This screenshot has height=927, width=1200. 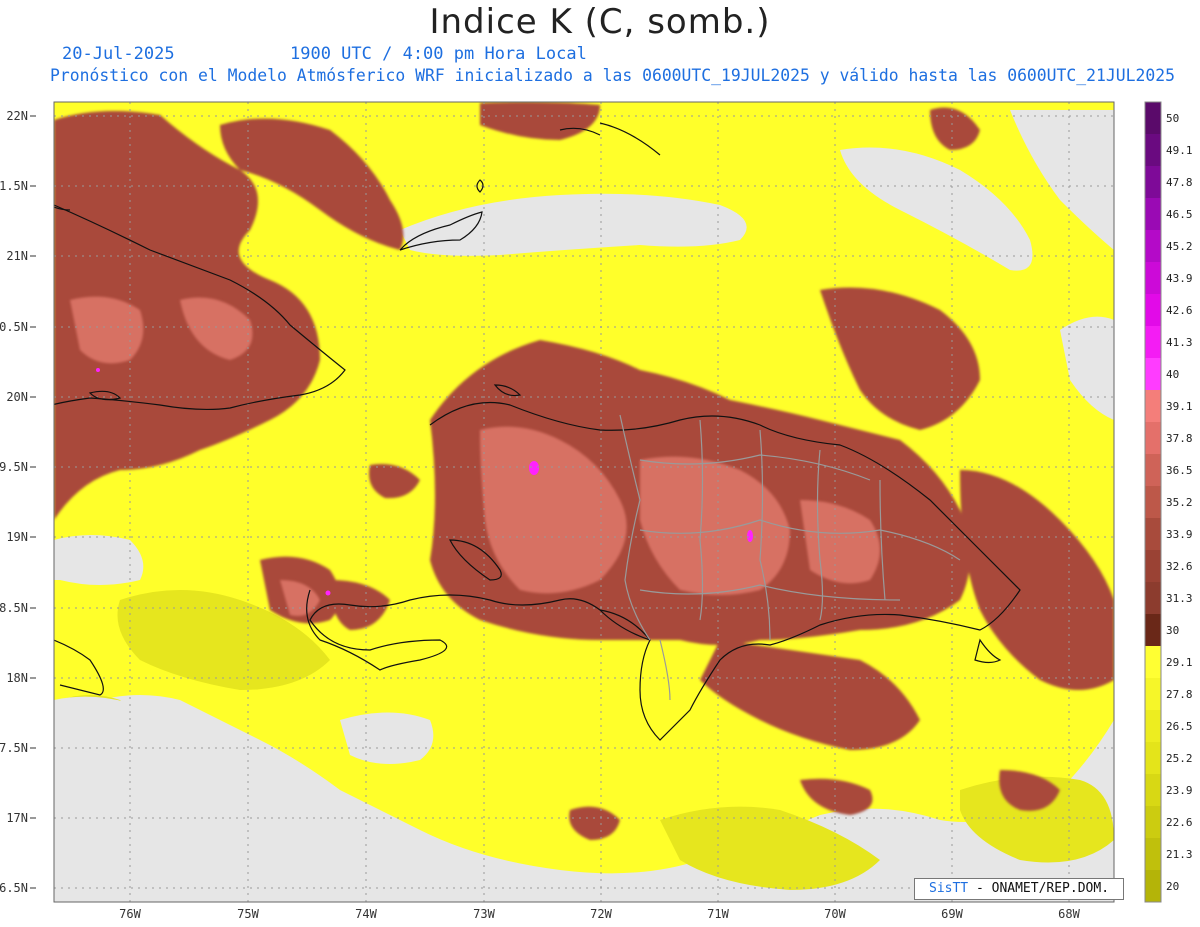 What do you see at coordinates (1179, 502) in the screenshot?
I see `colorbar-label: 35.2` at bounding box center [1179, 502].